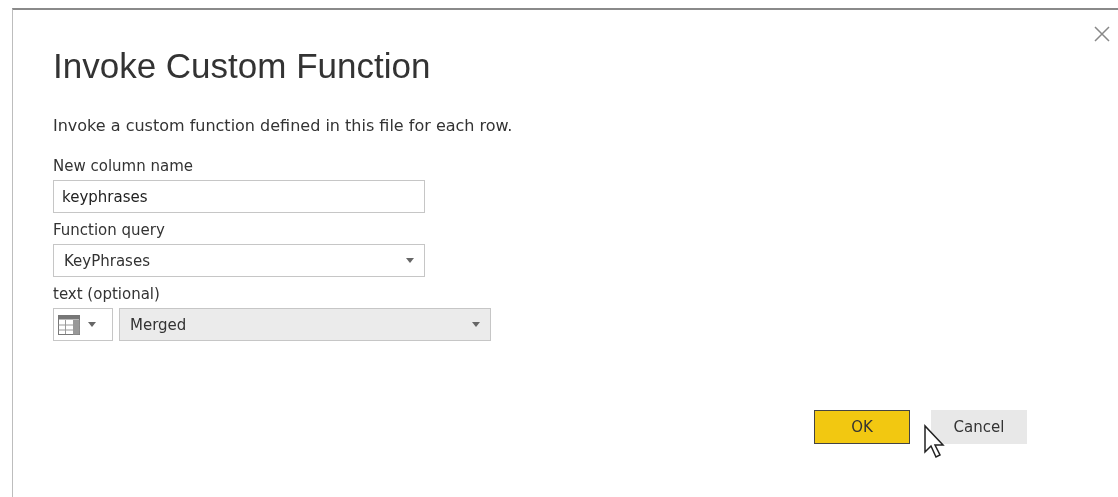 The width and height of the screenshot is (1118, 497). Describe the element at coordinates (862, 427) in the screenshot. I see `ok-button: OK` at that location.